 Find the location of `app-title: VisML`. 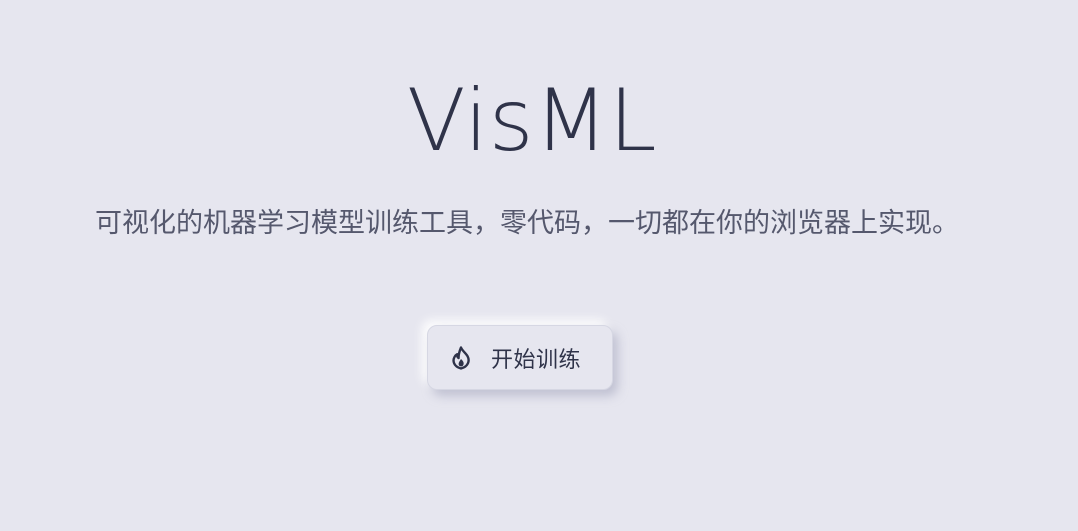

app-title: VisML is located at coordinates (532, 121).